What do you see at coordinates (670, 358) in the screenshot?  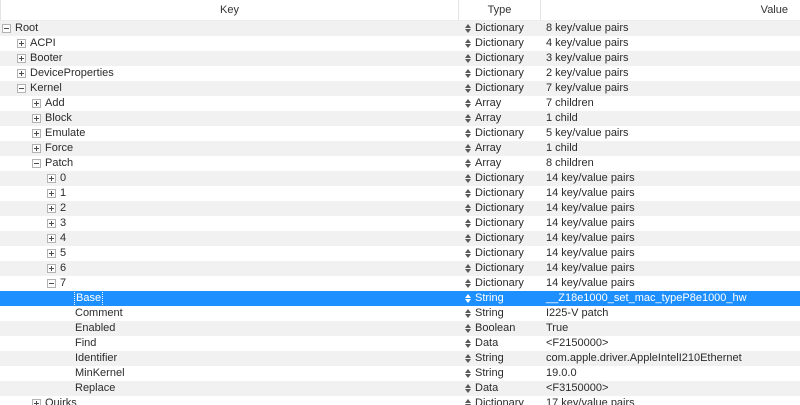 I see `value-cell: com.apple.driver.AppleIntelI210Ethernet` at bounding box center [670, 358].